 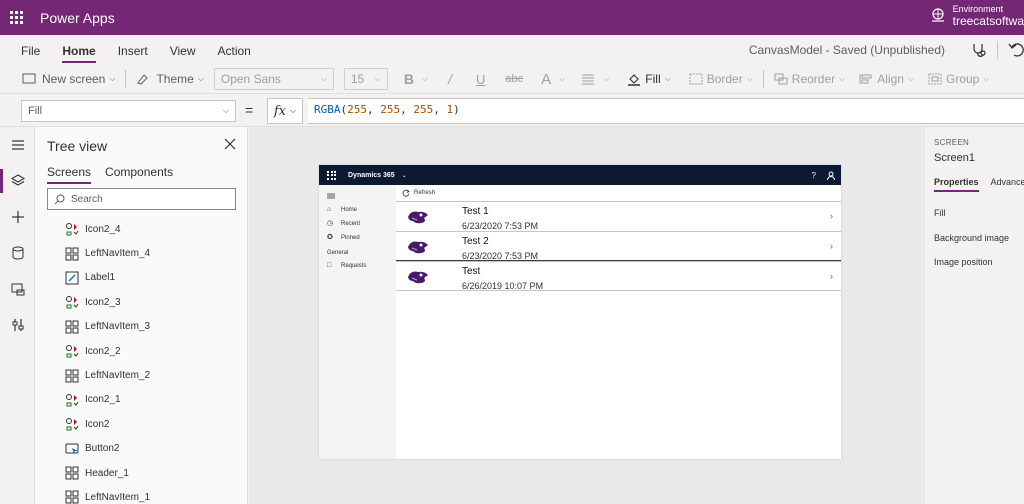 What do you see at coordinates (354, 266) in the screenshot?
I see `nav-item-label: Requests` at bounding box center [354, 266].